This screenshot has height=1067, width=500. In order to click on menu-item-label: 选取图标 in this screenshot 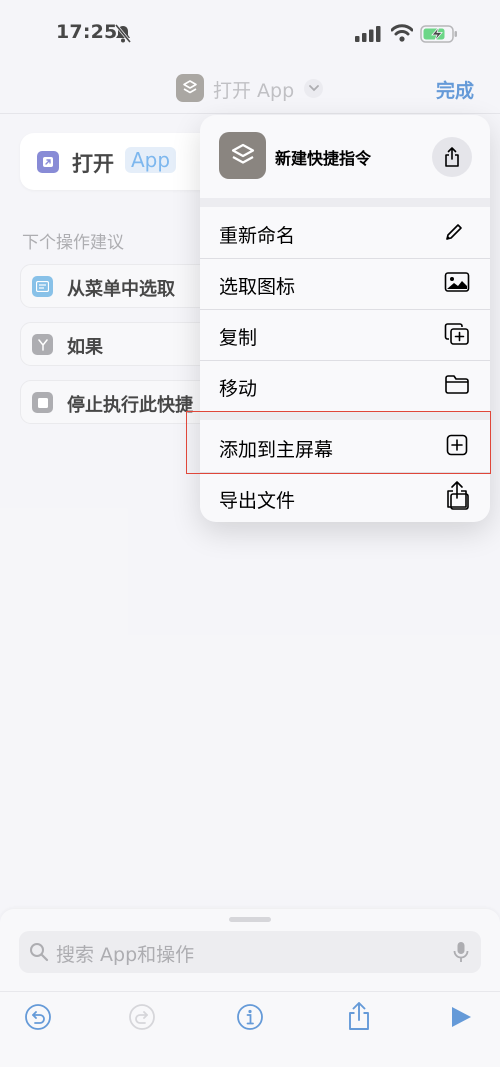, I will do `click(257, 287)`.